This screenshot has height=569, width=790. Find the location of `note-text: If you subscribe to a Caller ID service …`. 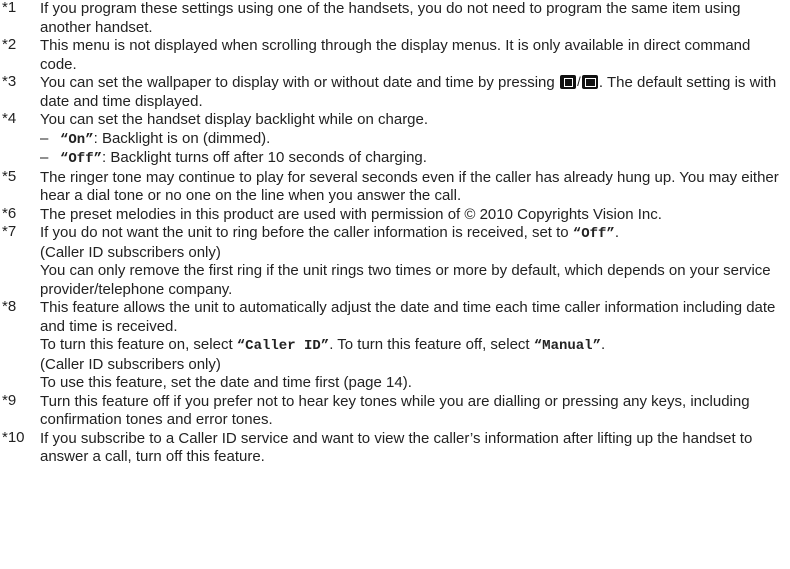

note-text: If you subscribe to a Caller ID service … is located at coordinates (396, 447).